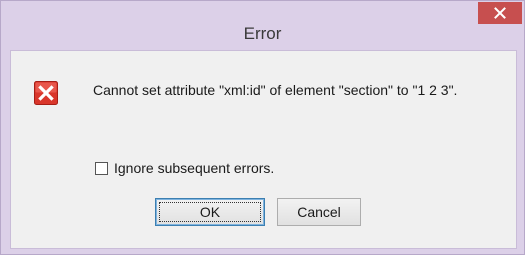 The height and width of the screenshot is (255, 525). I want to click on ok-button: OK, so click(210, 212).